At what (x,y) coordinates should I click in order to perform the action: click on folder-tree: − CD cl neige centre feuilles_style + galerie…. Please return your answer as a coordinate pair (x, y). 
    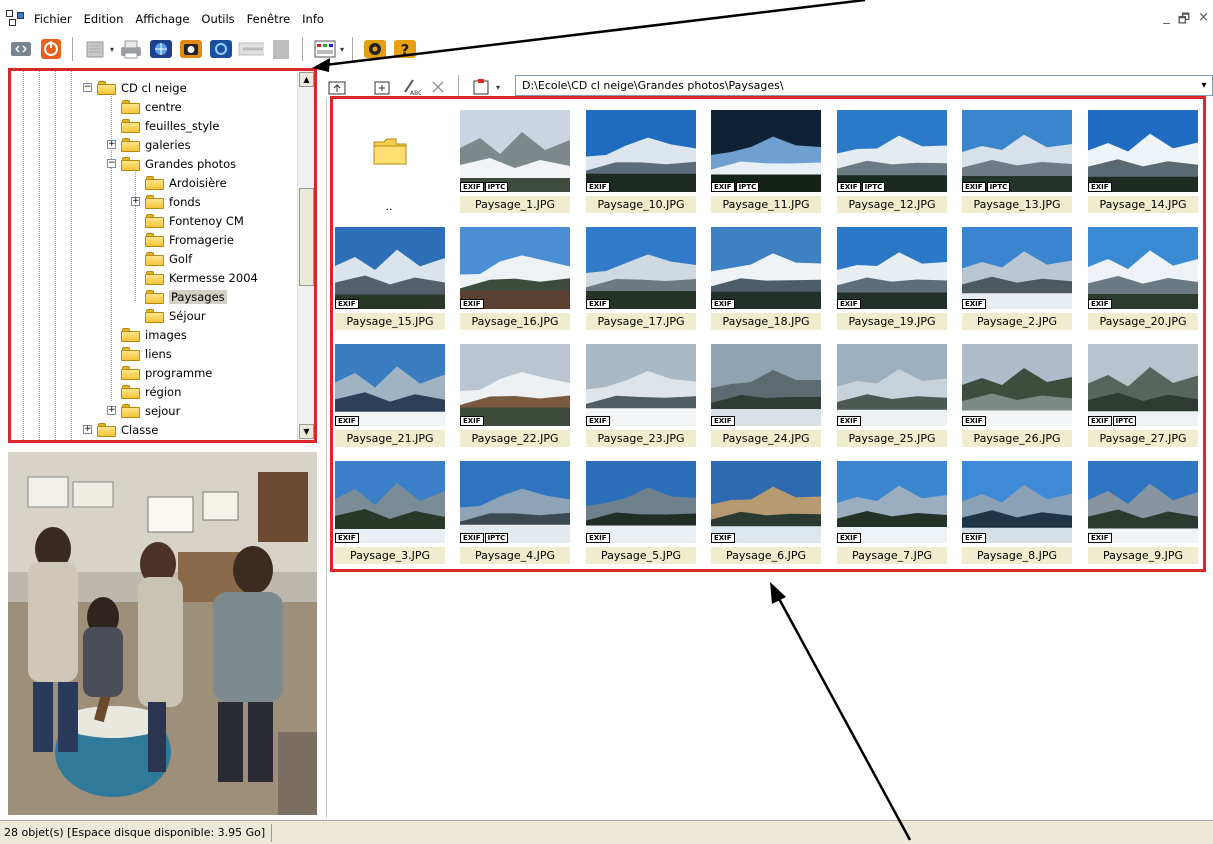
    Looking at the image, I should click on (155, 255).